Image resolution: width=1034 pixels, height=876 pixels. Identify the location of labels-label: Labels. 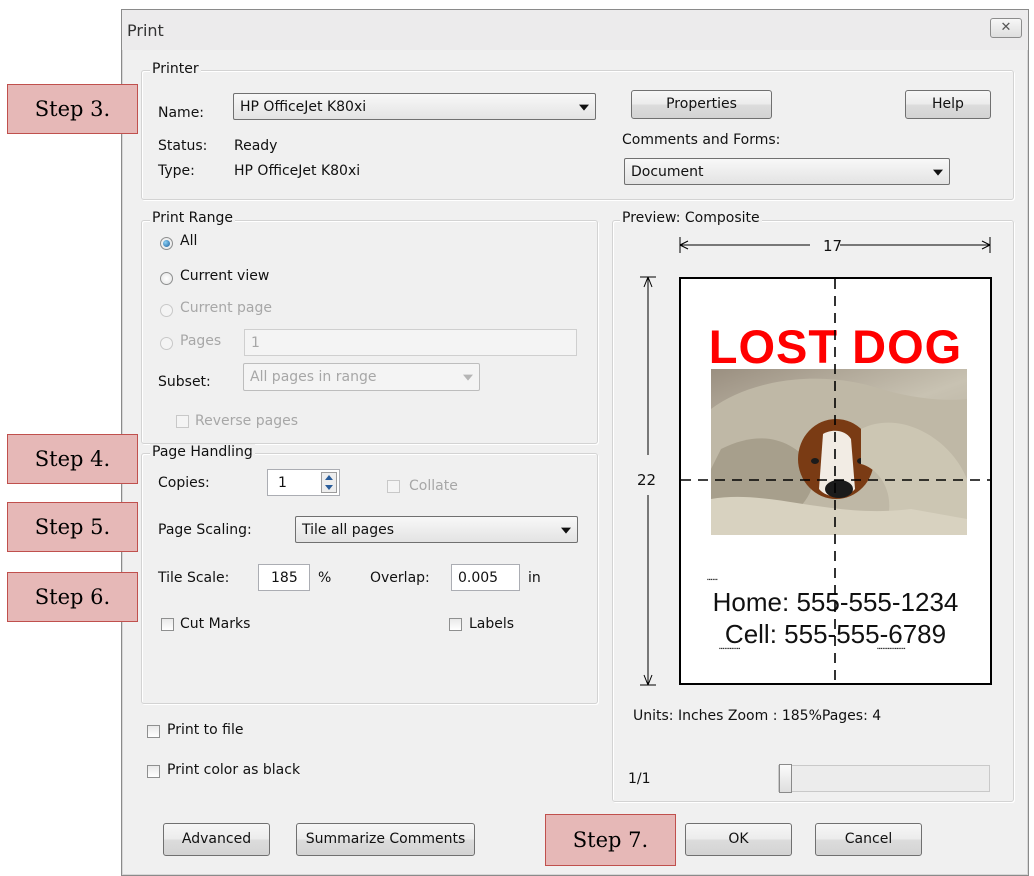
(492, 624).